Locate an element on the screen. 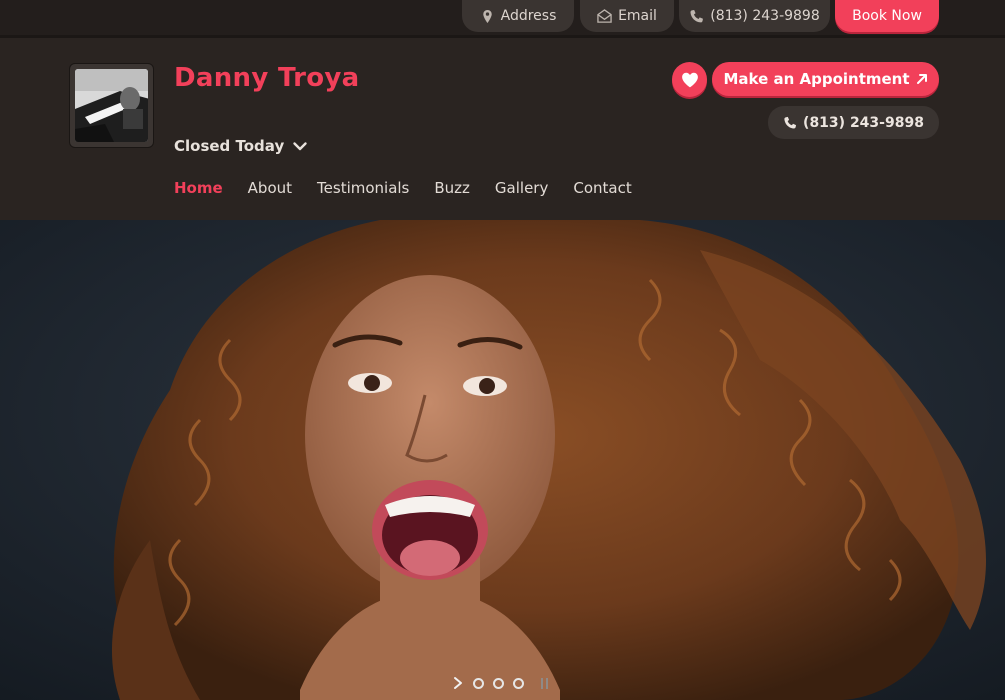 This screenshot has height=700, width=1005. slider-next-button is located at coordinates (458, 683).